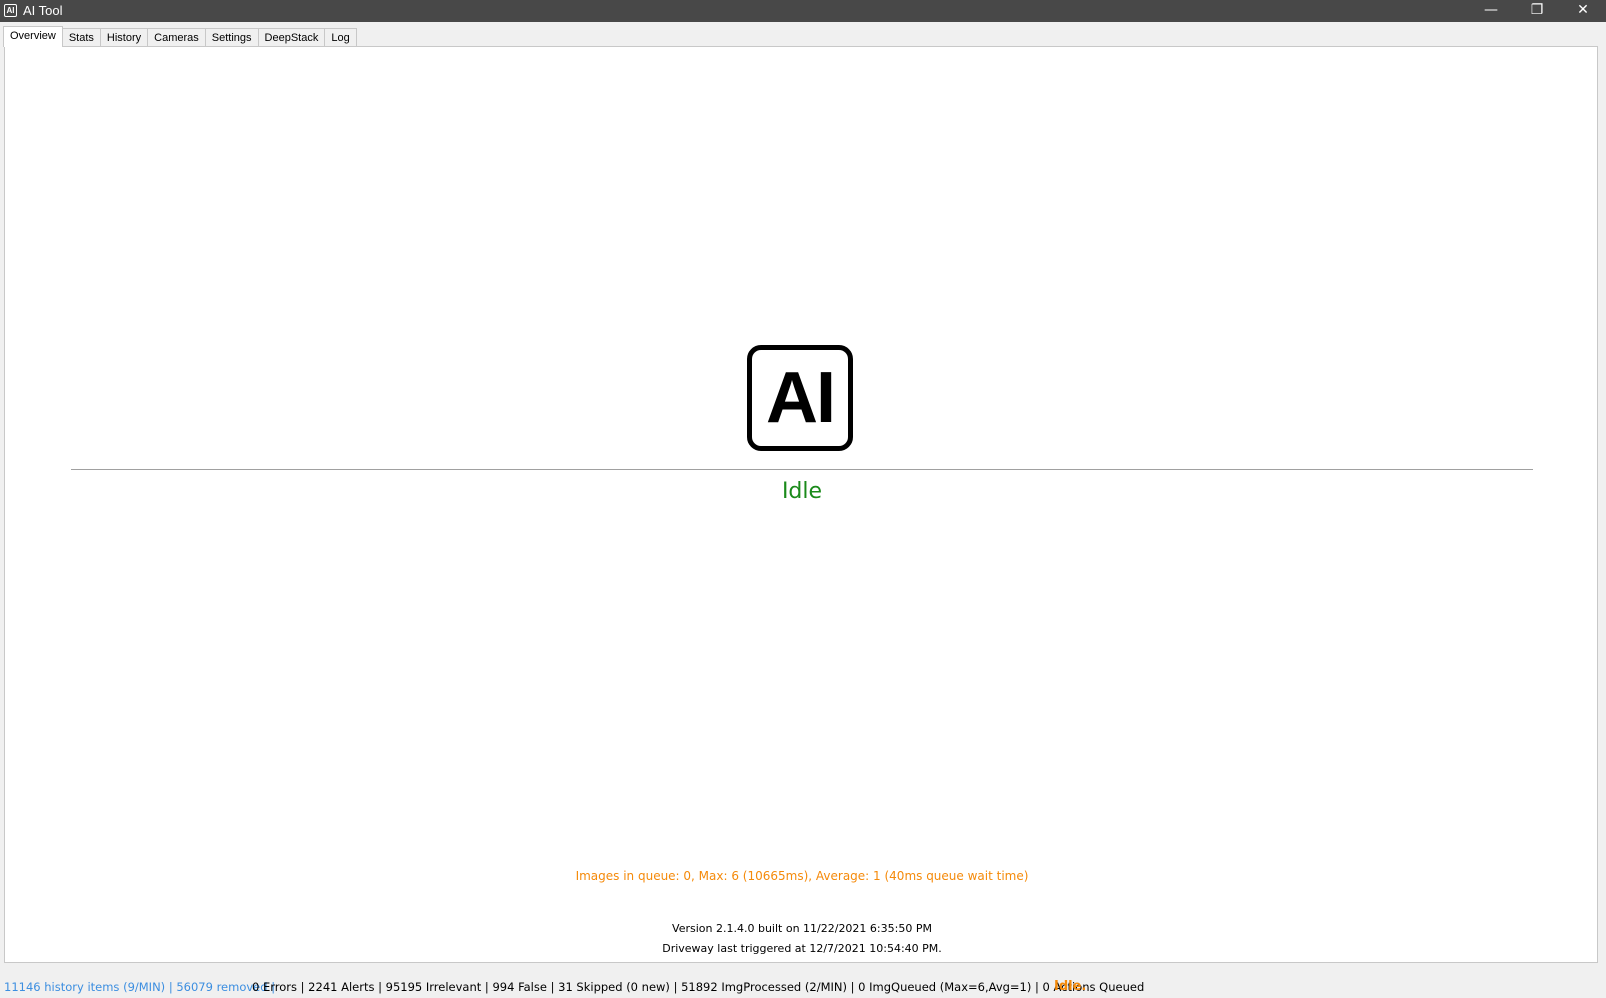 The image size is (1606, 998). I want to click on tab-deepstack: DeepStack, so click(291, 37).